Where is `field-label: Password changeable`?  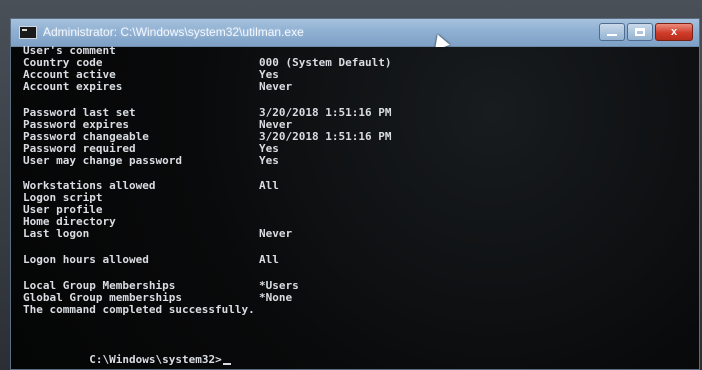
field-label: Password changeable is located at coordinates (86, 136).